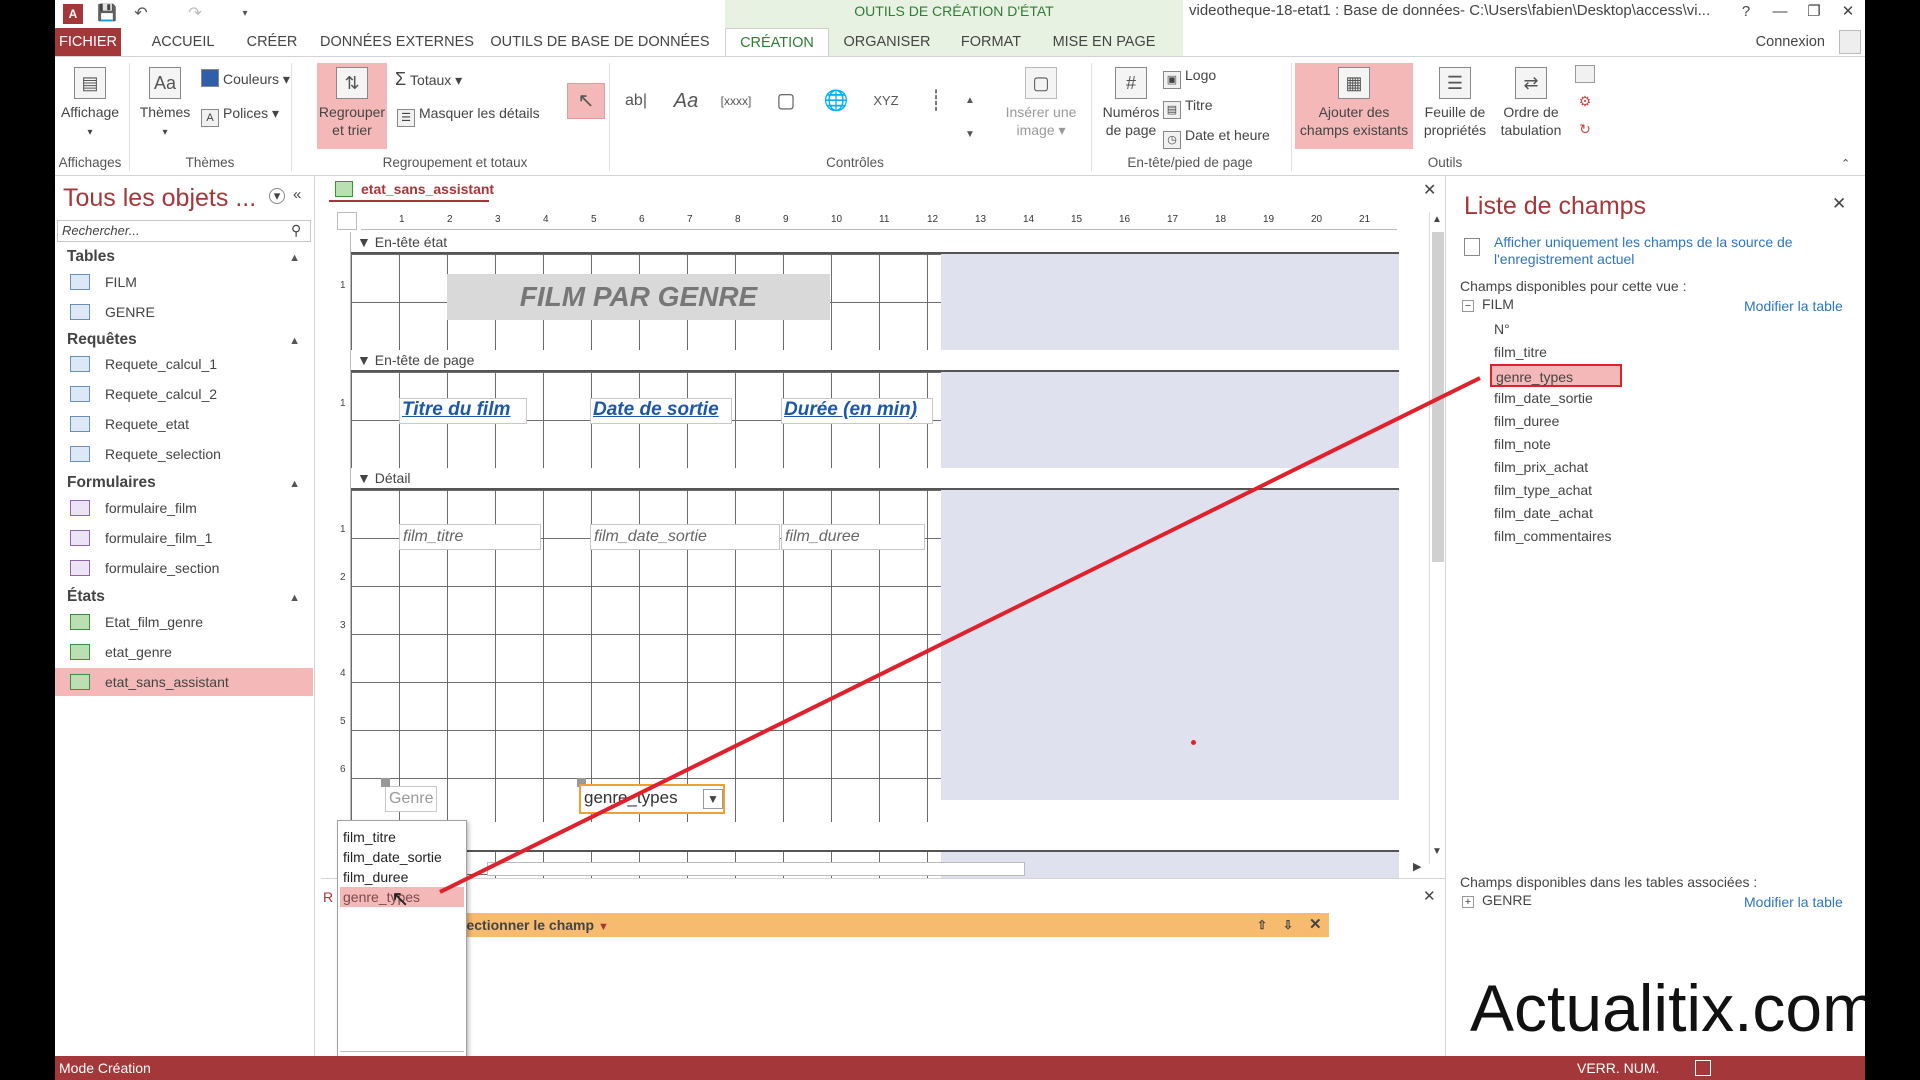 Image resolution: width=1920 pixels, height=1080 pixels. What do you see at coordinates (1667, 1008) in the screenshot?
I see `watermark-text: Actualitix.com` at bounding box center [1667, 1008].